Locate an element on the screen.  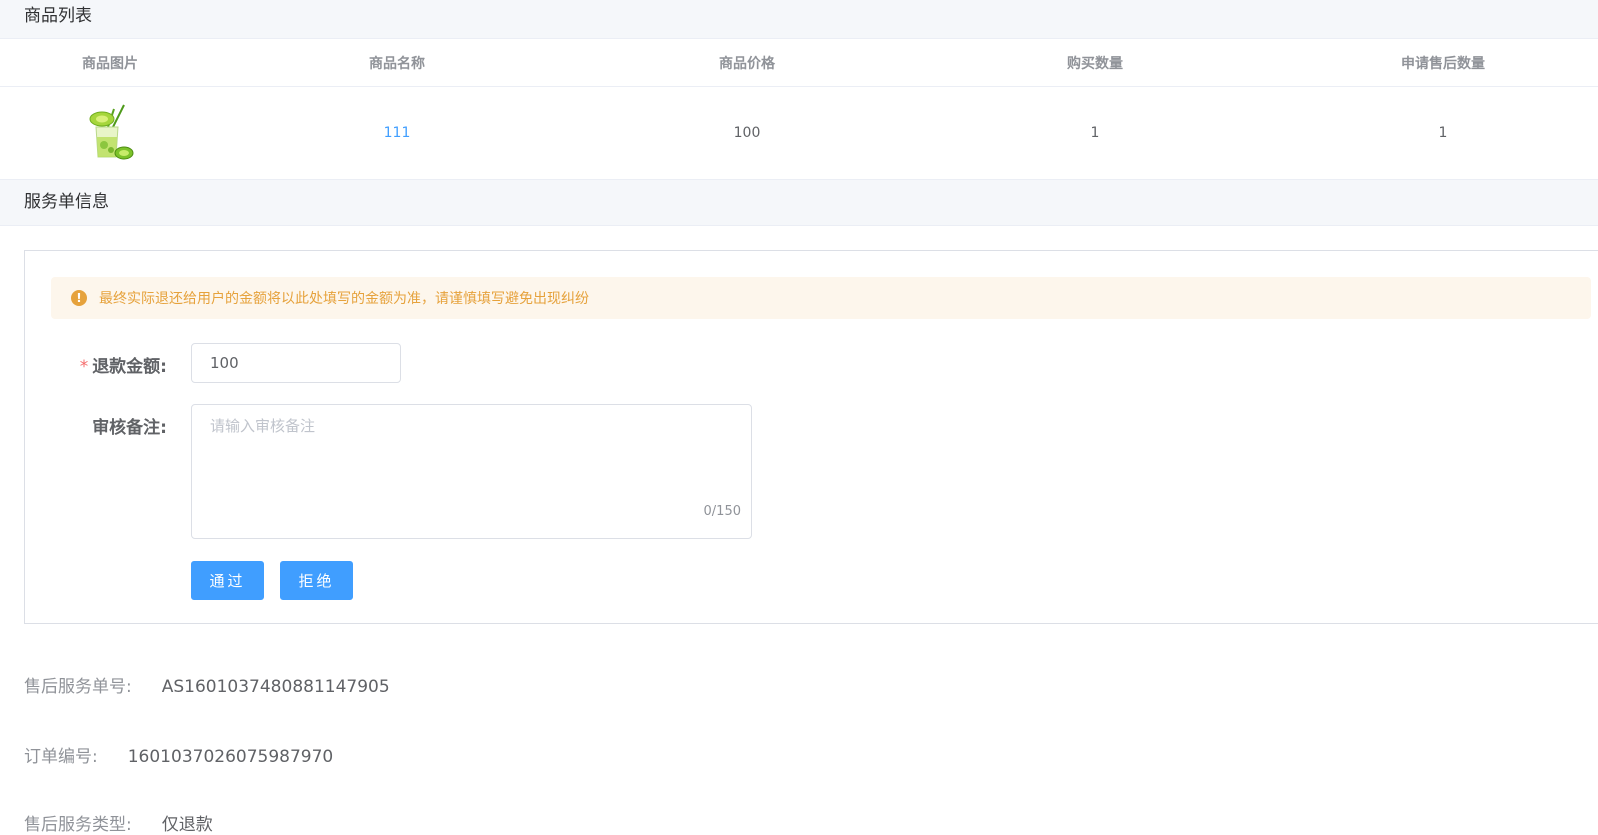
goods-table-header: 商品图片 商品名称 商品价格 购买数量 申请售后数量 is located at coordinates (799, 63).